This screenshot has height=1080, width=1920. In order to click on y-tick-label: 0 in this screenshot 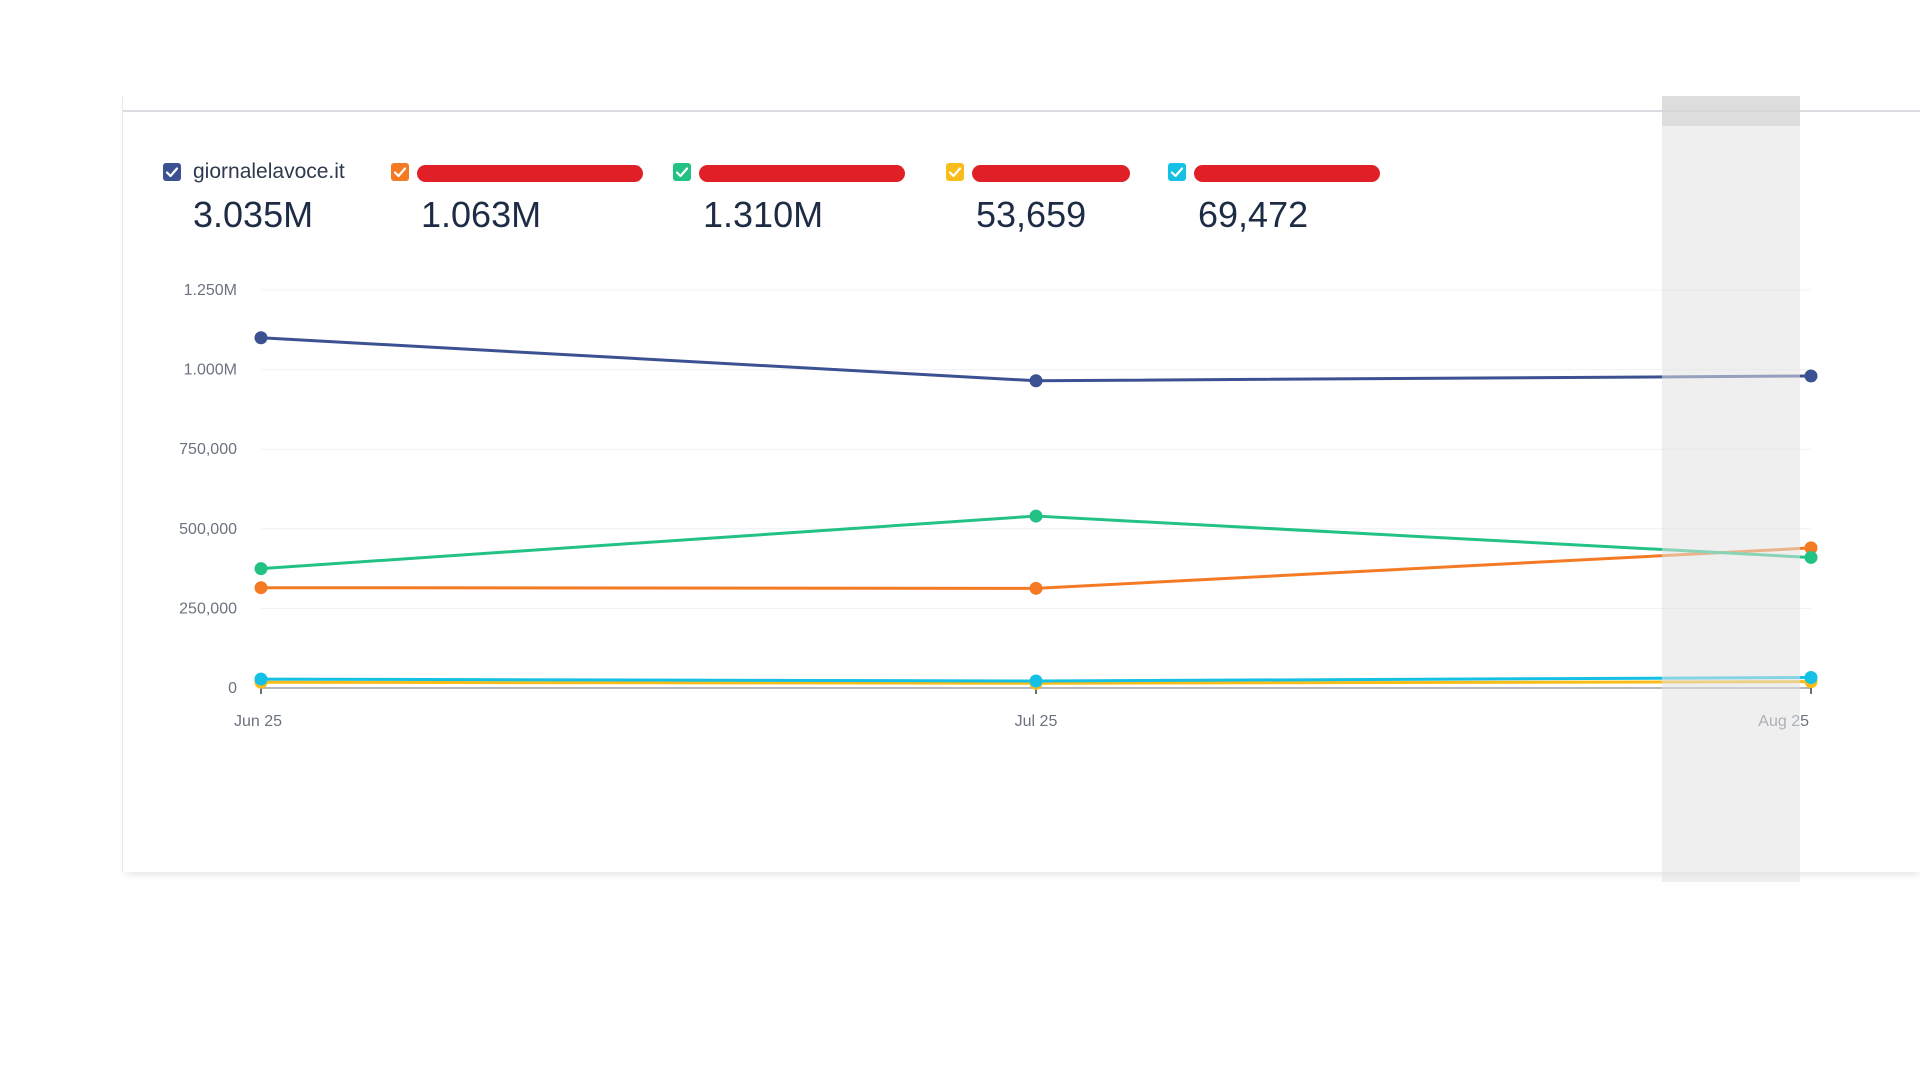, I will do `click(232, 688)`.